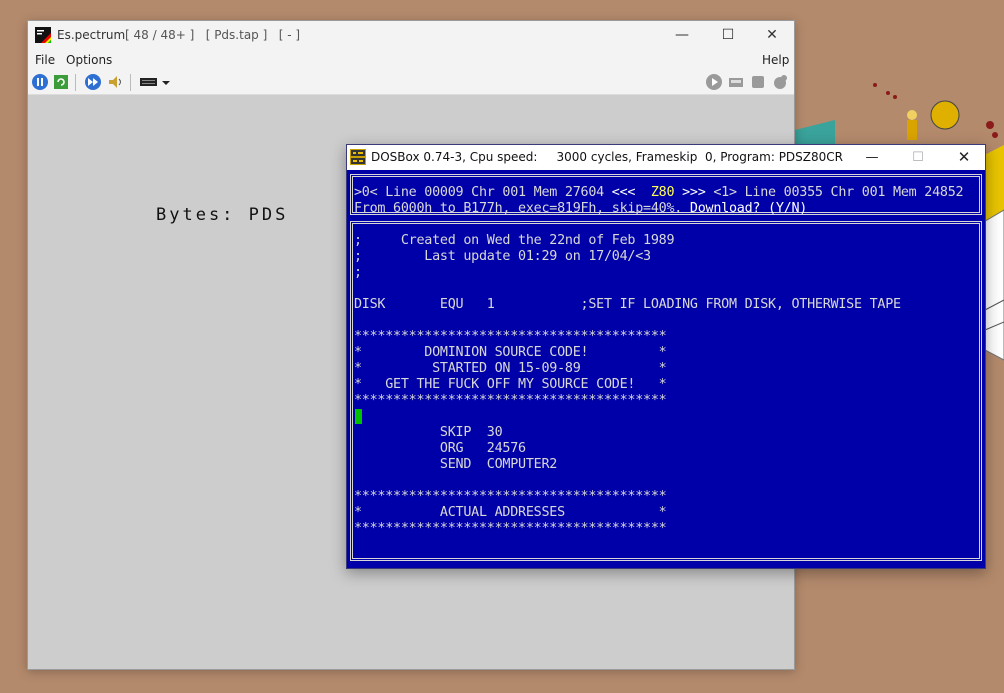 Image resolution: width=1004 pixels, height=693 pixels. I want to click on status-center: Z80, so click(662, 192).